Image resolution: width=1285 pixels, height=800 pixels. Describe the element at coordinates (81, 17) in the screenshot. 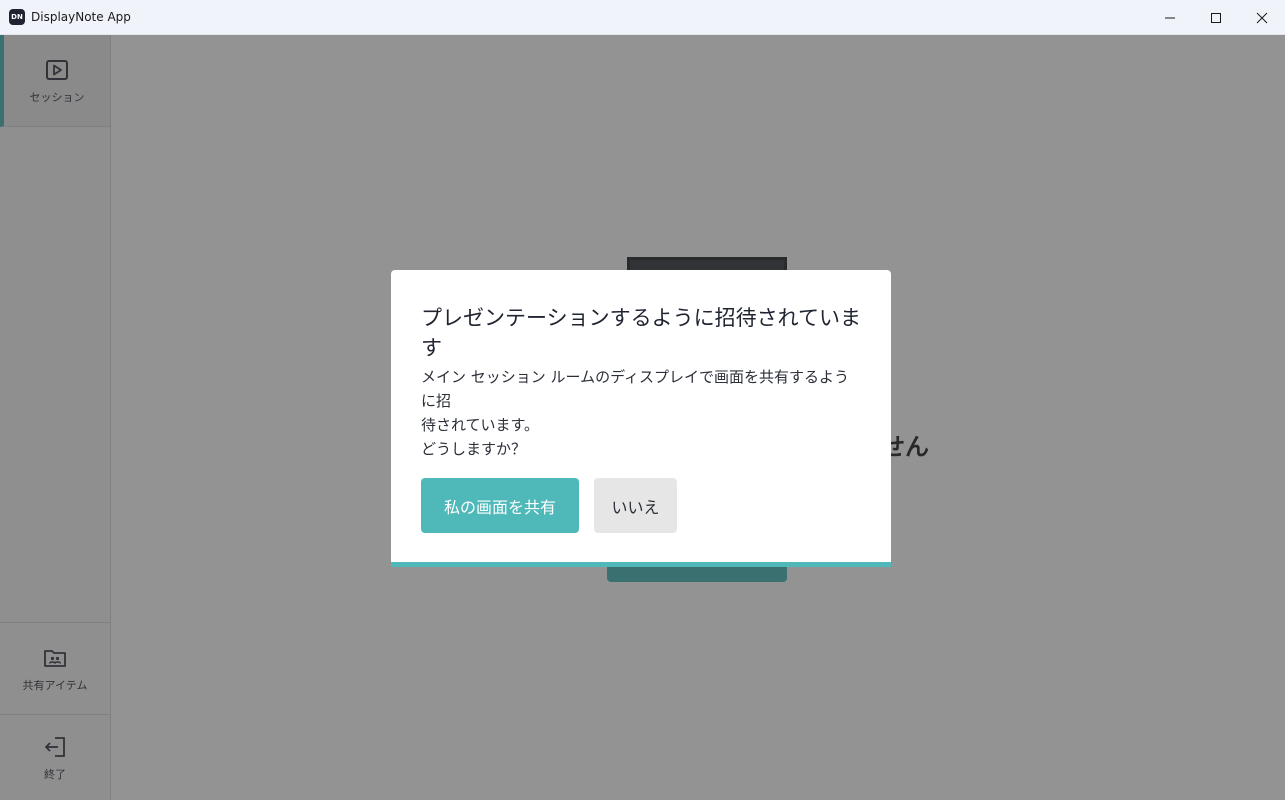

I see `window-title: DisplayNote App` at that location.